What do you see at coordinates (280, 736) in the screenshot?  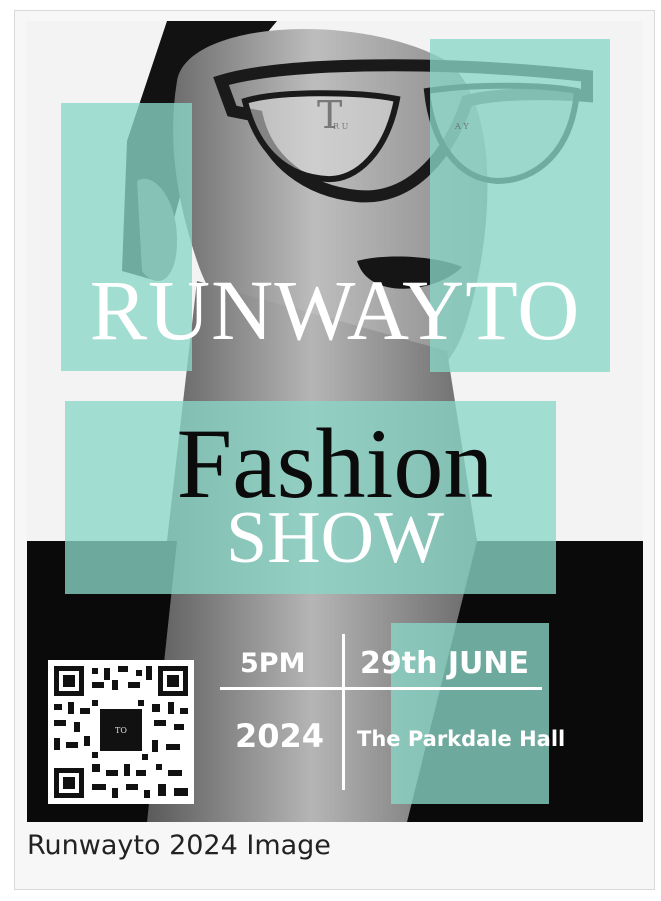 I see `event-year: 2024` at bounding box center [280, 736].